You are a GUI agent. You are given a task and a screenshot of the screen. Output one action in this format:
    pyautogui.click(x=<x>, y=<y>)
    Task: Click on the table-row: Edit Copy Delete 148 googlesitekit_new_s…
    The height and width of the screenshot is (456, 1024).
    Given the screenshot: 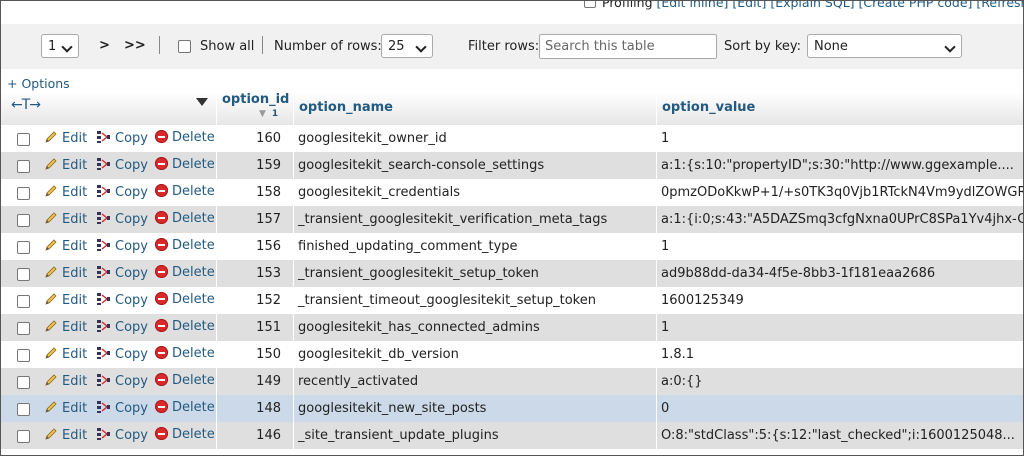 What is the action you would take?
    pyautogui.click(x=512, y=408)
    